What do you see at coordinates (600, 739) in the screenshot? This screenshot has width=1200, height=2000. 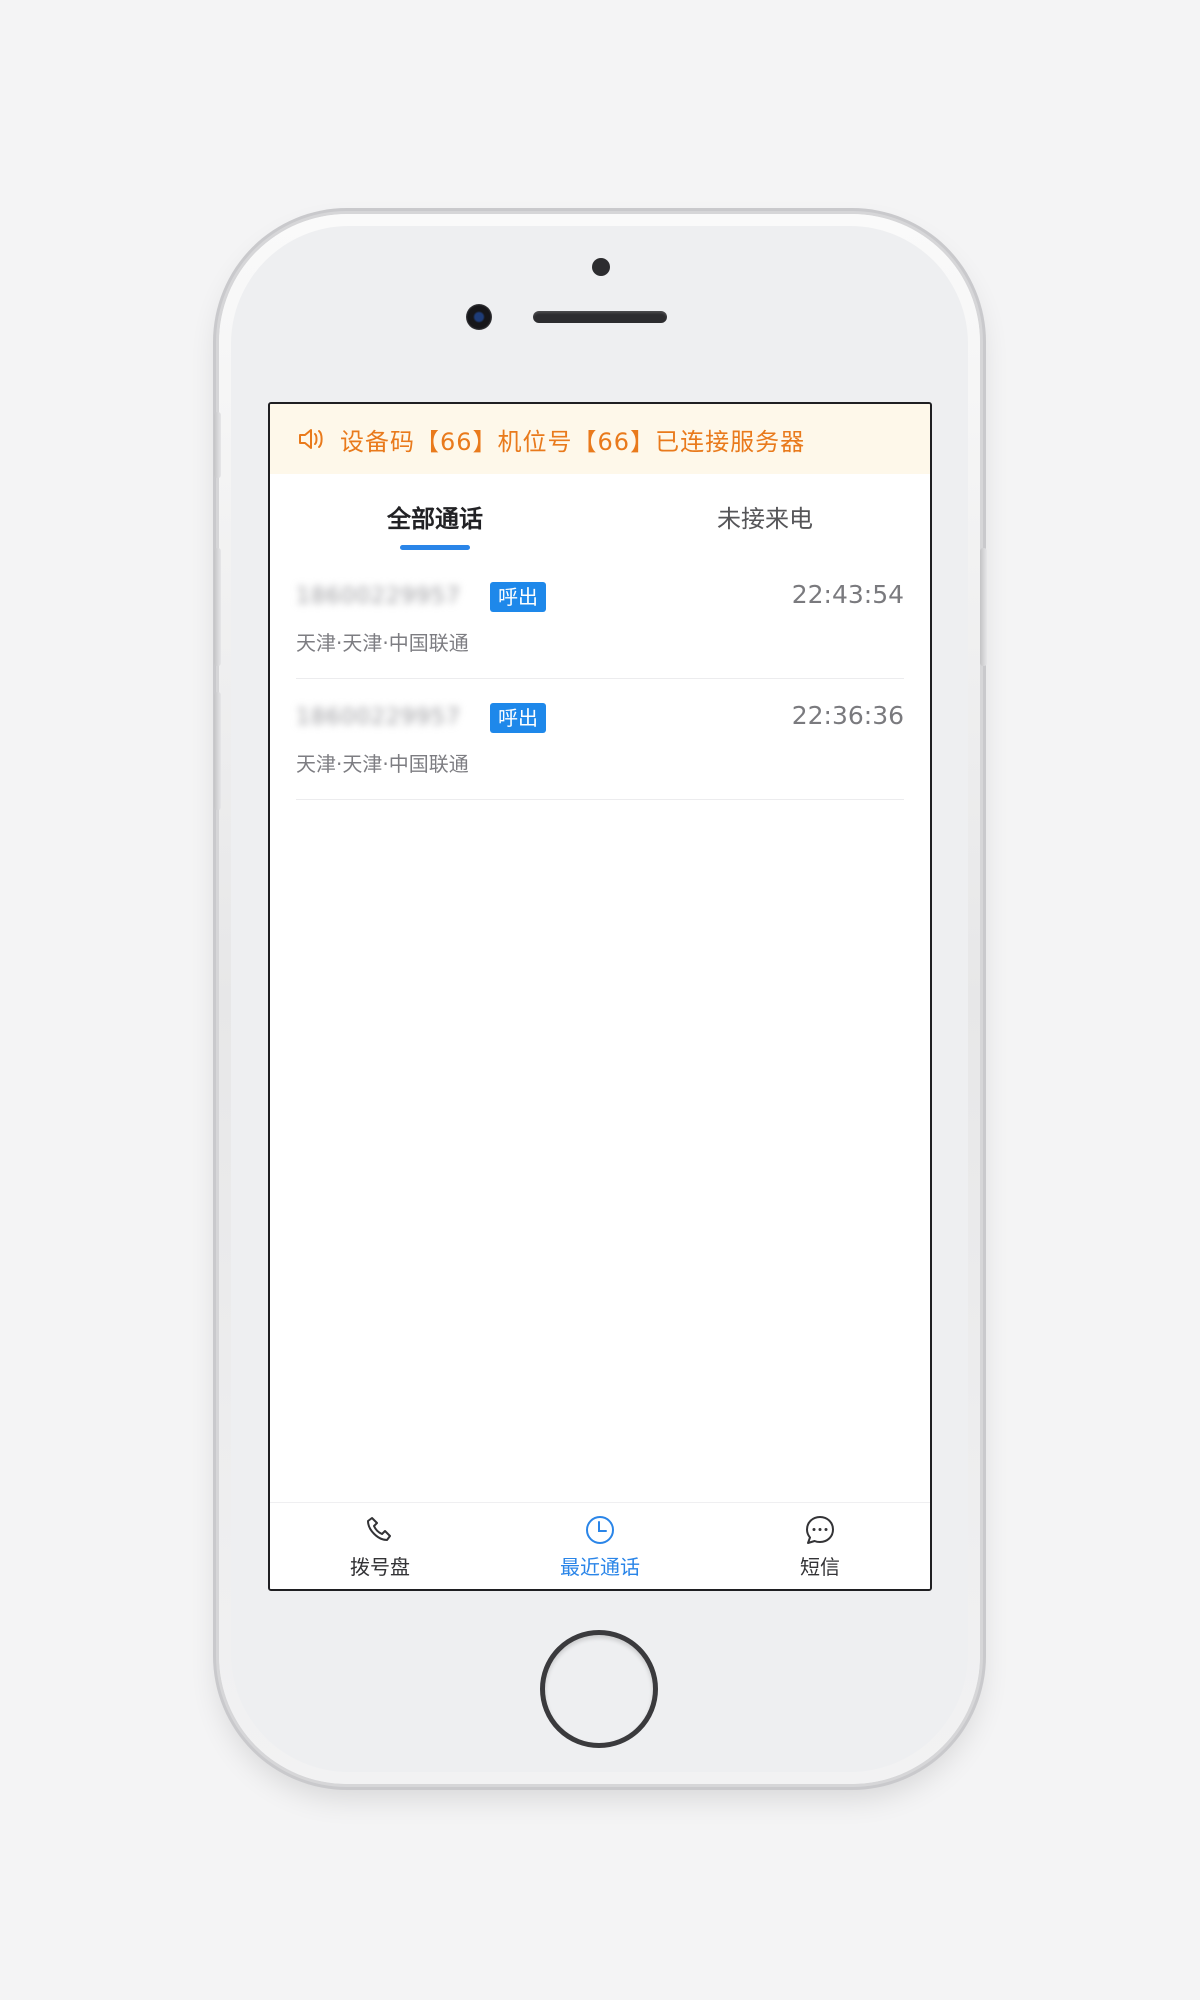 I see `call-log-item: 18600229957 呼出 22:36:36 天津·天津·中国联通` at bounding box center [600, 739].